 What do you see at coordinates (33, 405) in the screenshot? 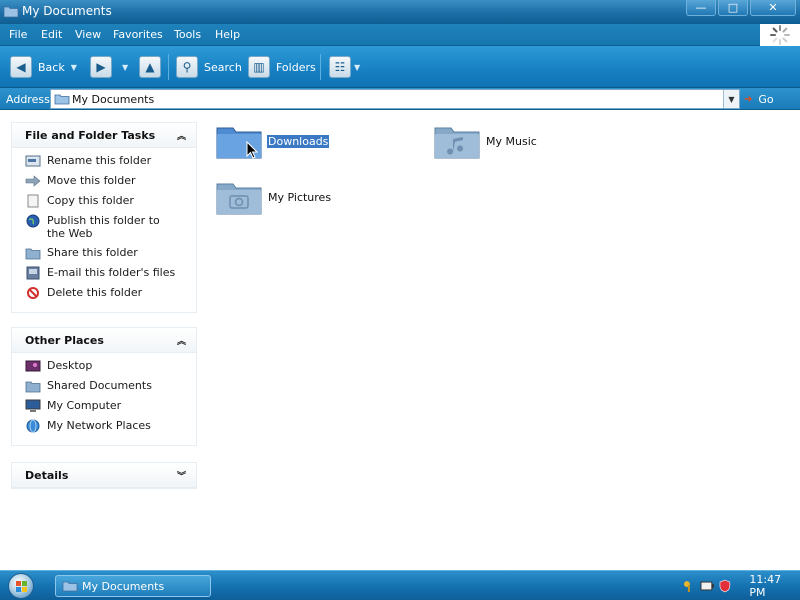
I see `computer-icon` at bounding box center [33, 405].